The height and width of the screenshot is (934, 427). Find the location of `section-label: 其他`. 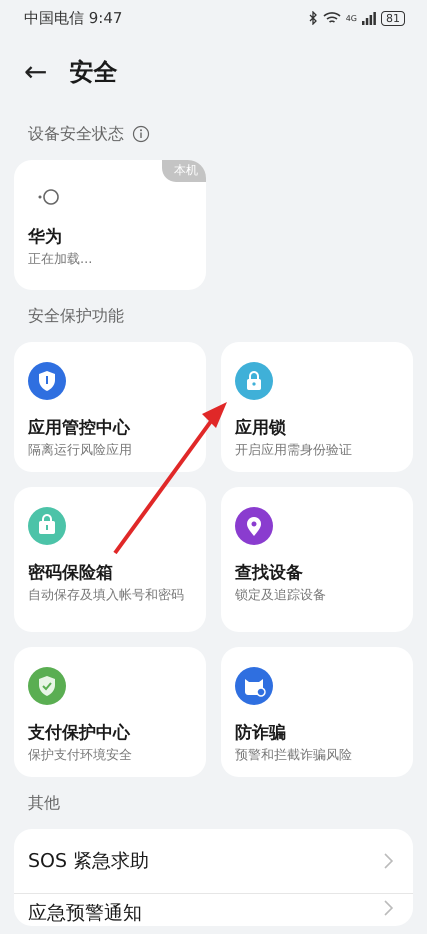

section-label: 其他 is located at coordinates (44, 803).